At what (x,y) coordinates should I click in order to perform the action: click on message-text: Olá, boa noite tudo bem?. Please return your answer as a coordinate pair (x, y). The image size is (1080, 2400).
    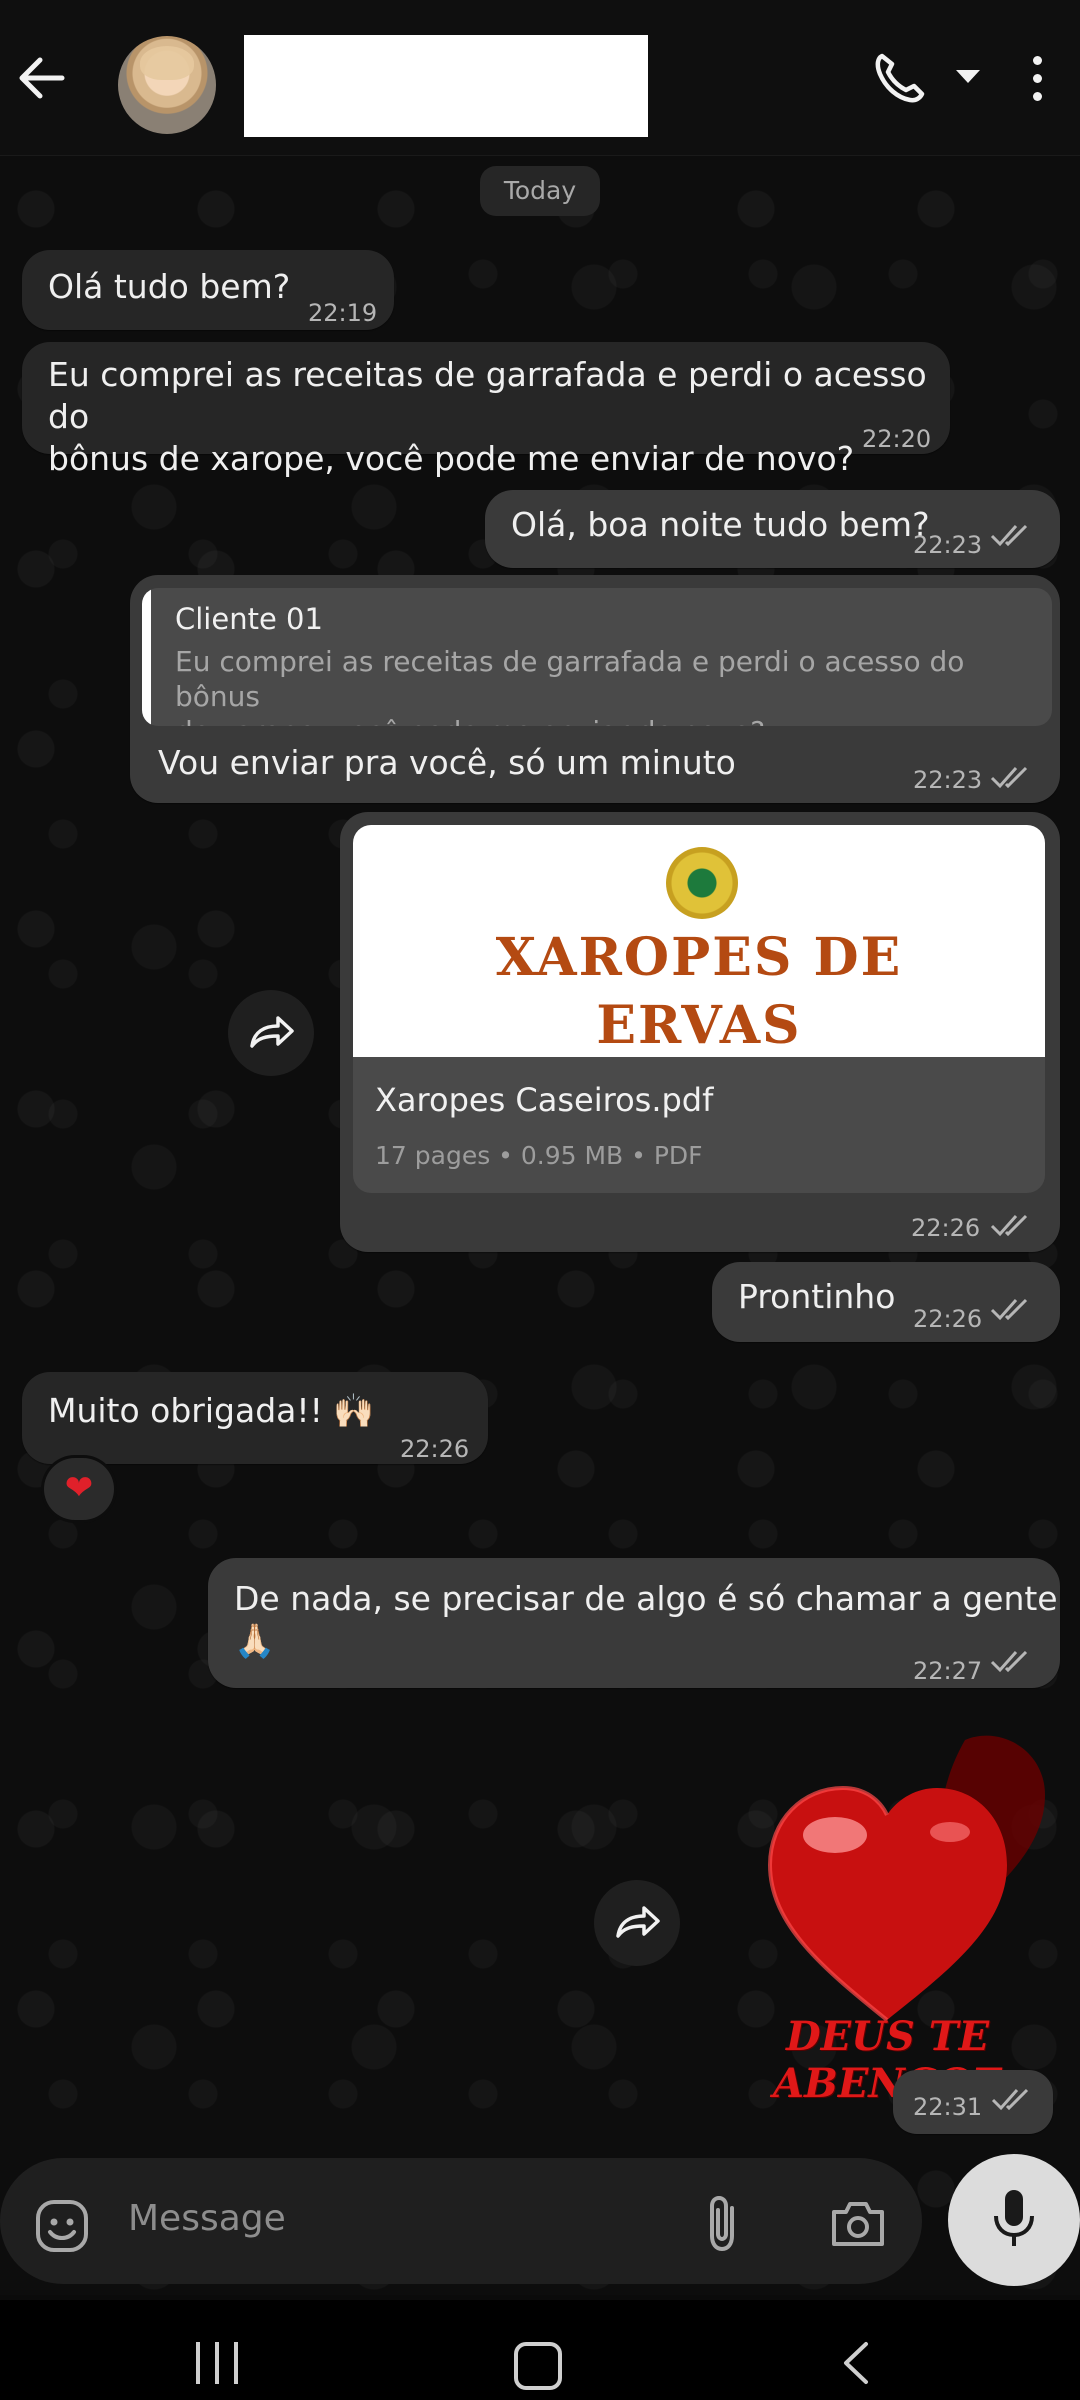
    Looking at the image, I should click on (720, 524).